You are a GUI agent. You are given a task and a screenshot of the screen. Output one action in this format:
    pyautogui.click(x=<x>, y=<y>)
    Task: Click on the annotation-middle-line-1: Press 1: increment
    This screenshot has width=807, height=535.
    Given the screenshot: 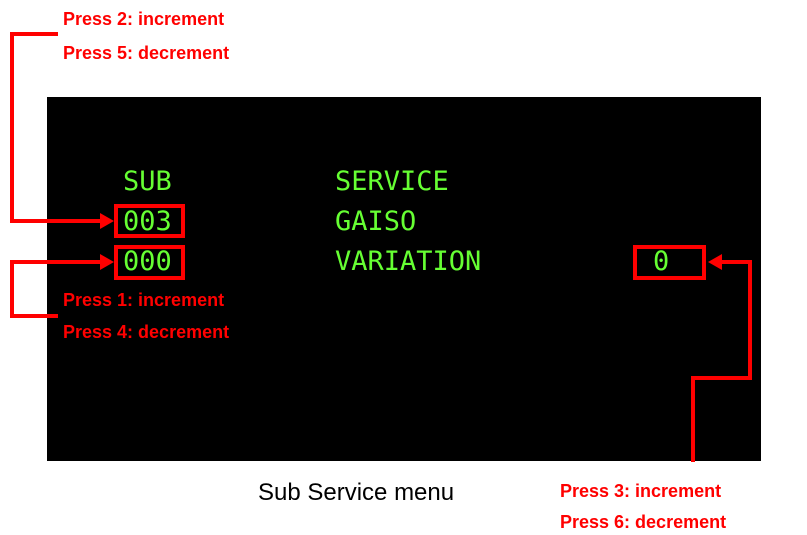 What is the action you would take?
    pyautogui.click(x=144, y=300)
    